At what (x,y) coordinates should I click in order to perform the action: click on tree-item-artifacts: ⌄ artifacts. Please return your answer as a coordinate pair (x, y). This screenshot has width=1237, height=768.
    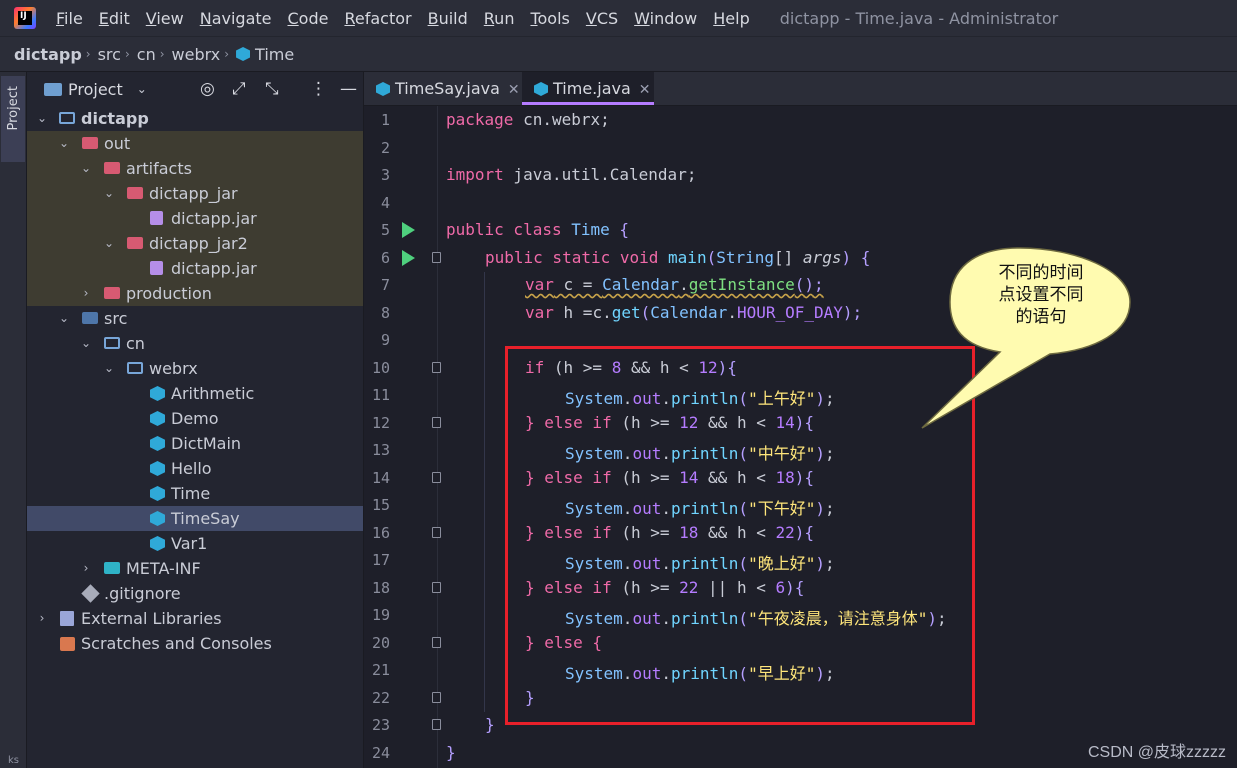
    Looking at the image, I should click on (195, 168).